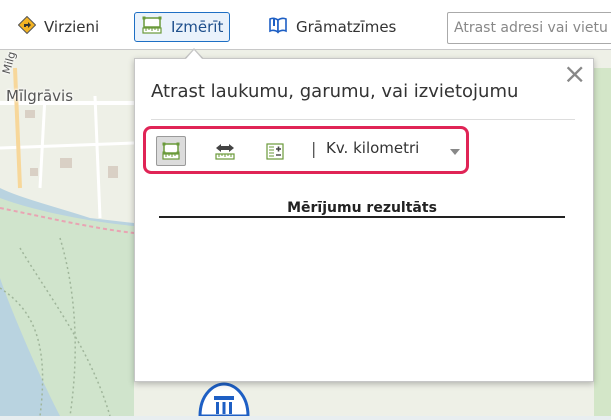 The image size is (611, 420). What do you see at coordinates (372, 148) in the screenshot?
I see `unit-dropdown: Kv. kilometri` at bounding box center [372, 148].